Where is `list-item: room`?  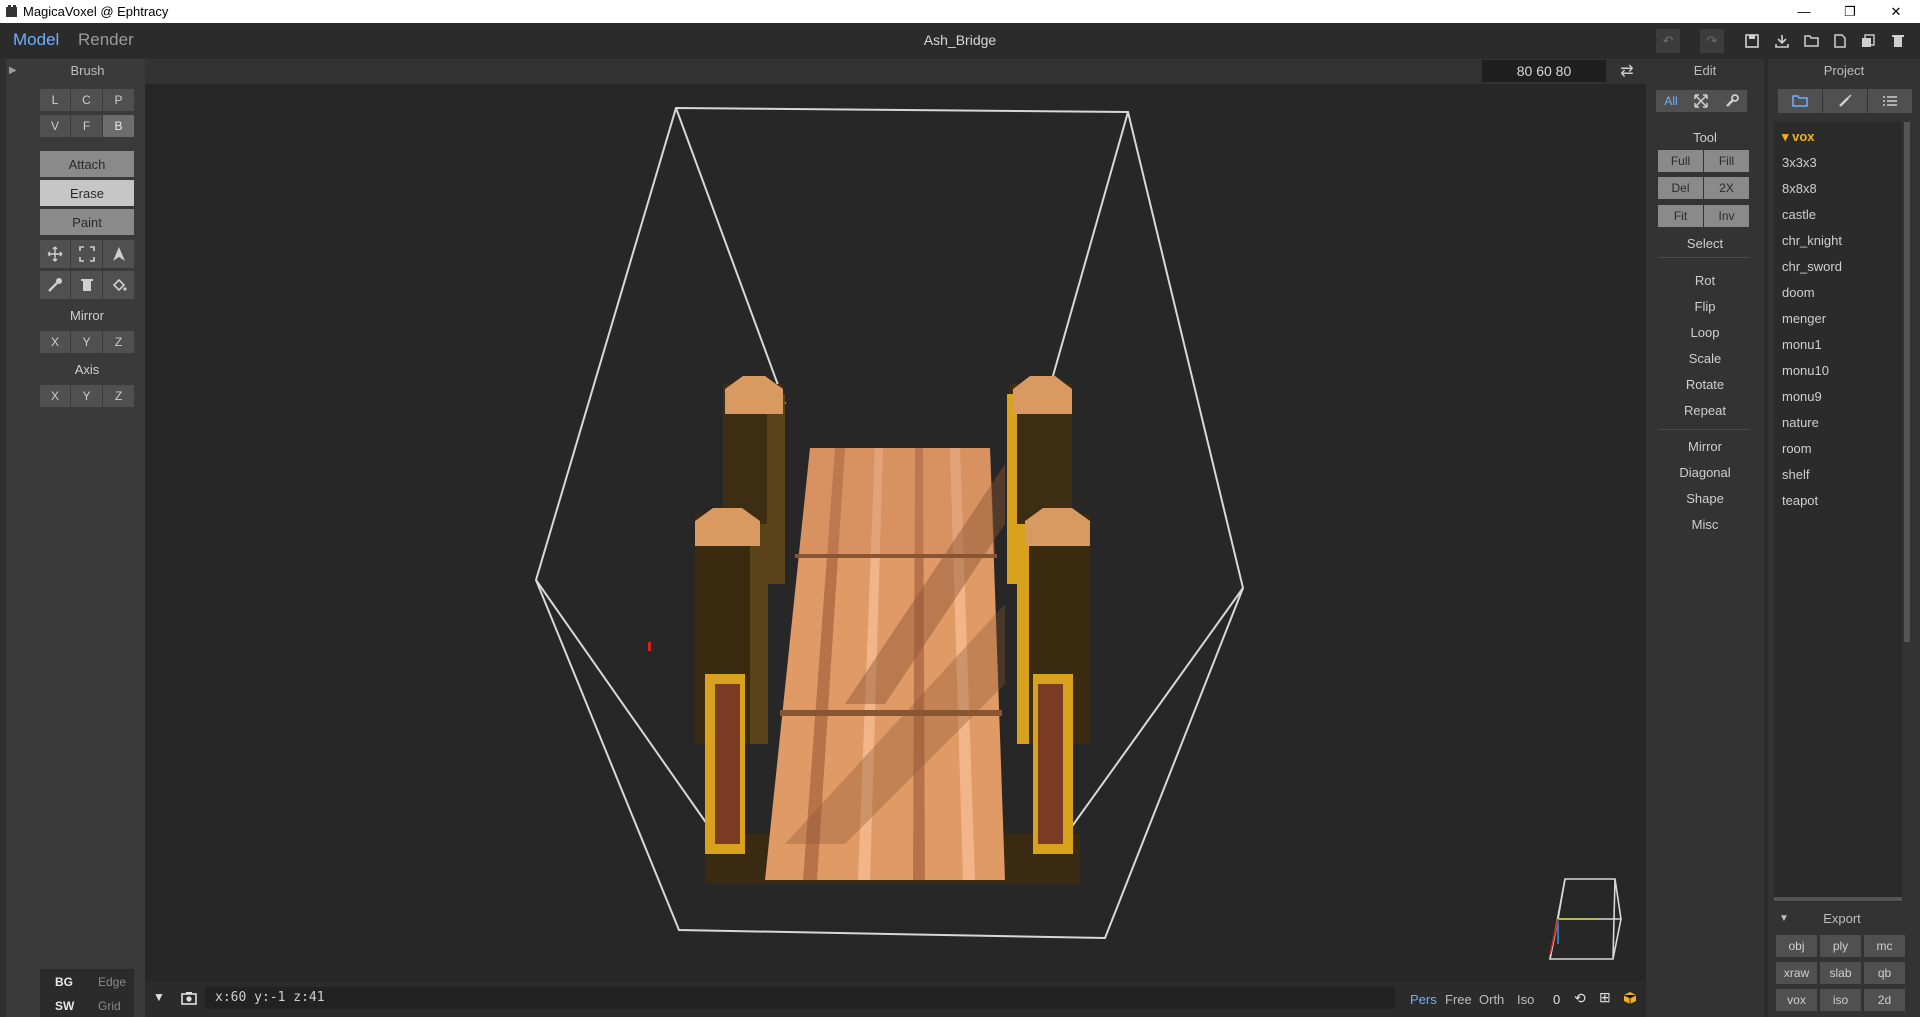 list-item: room is located at coordinates (1797, 448).